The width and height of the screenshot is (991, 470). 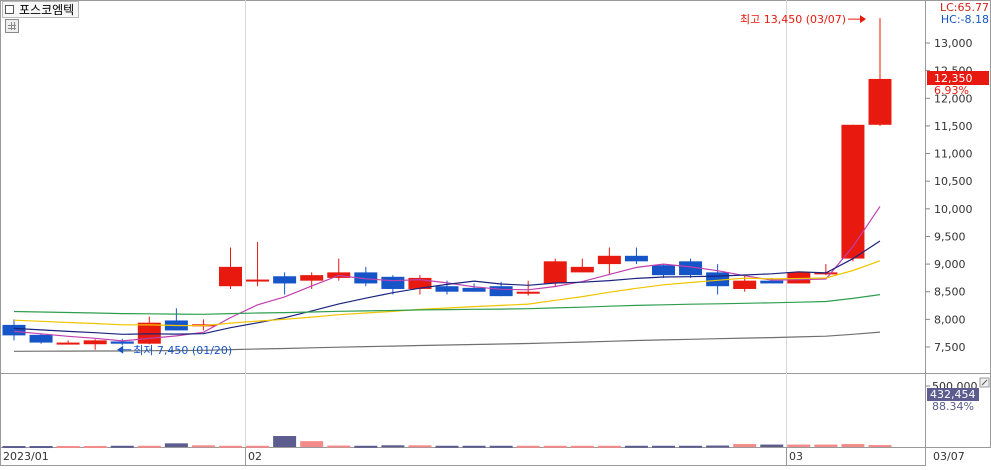 What do you see at coordinates (950, 236) in the screenshot?
I see `price-tick-label: 9,500` at bounding box center [950, 236].